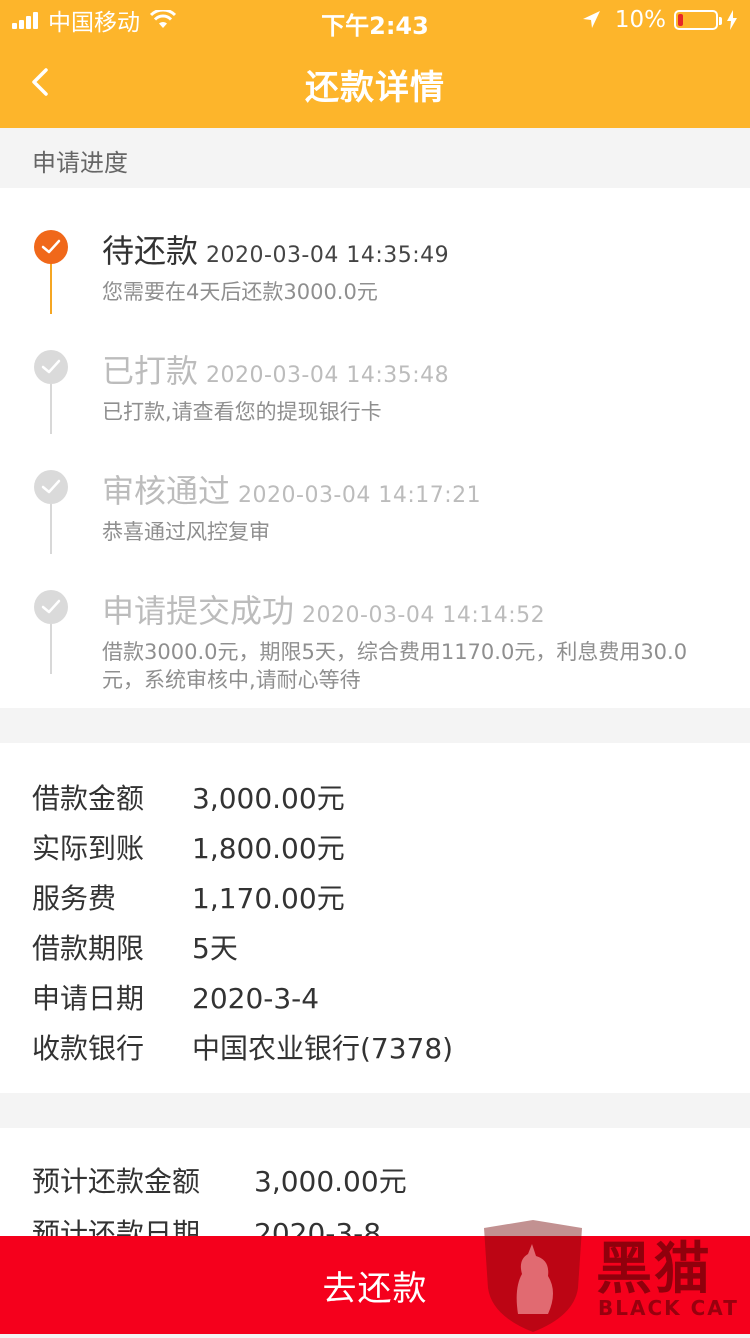  What do you see at coordinates (150, 251) in the screenshot?
I see `step-title: 待还款` at bounding box center [150, 251].